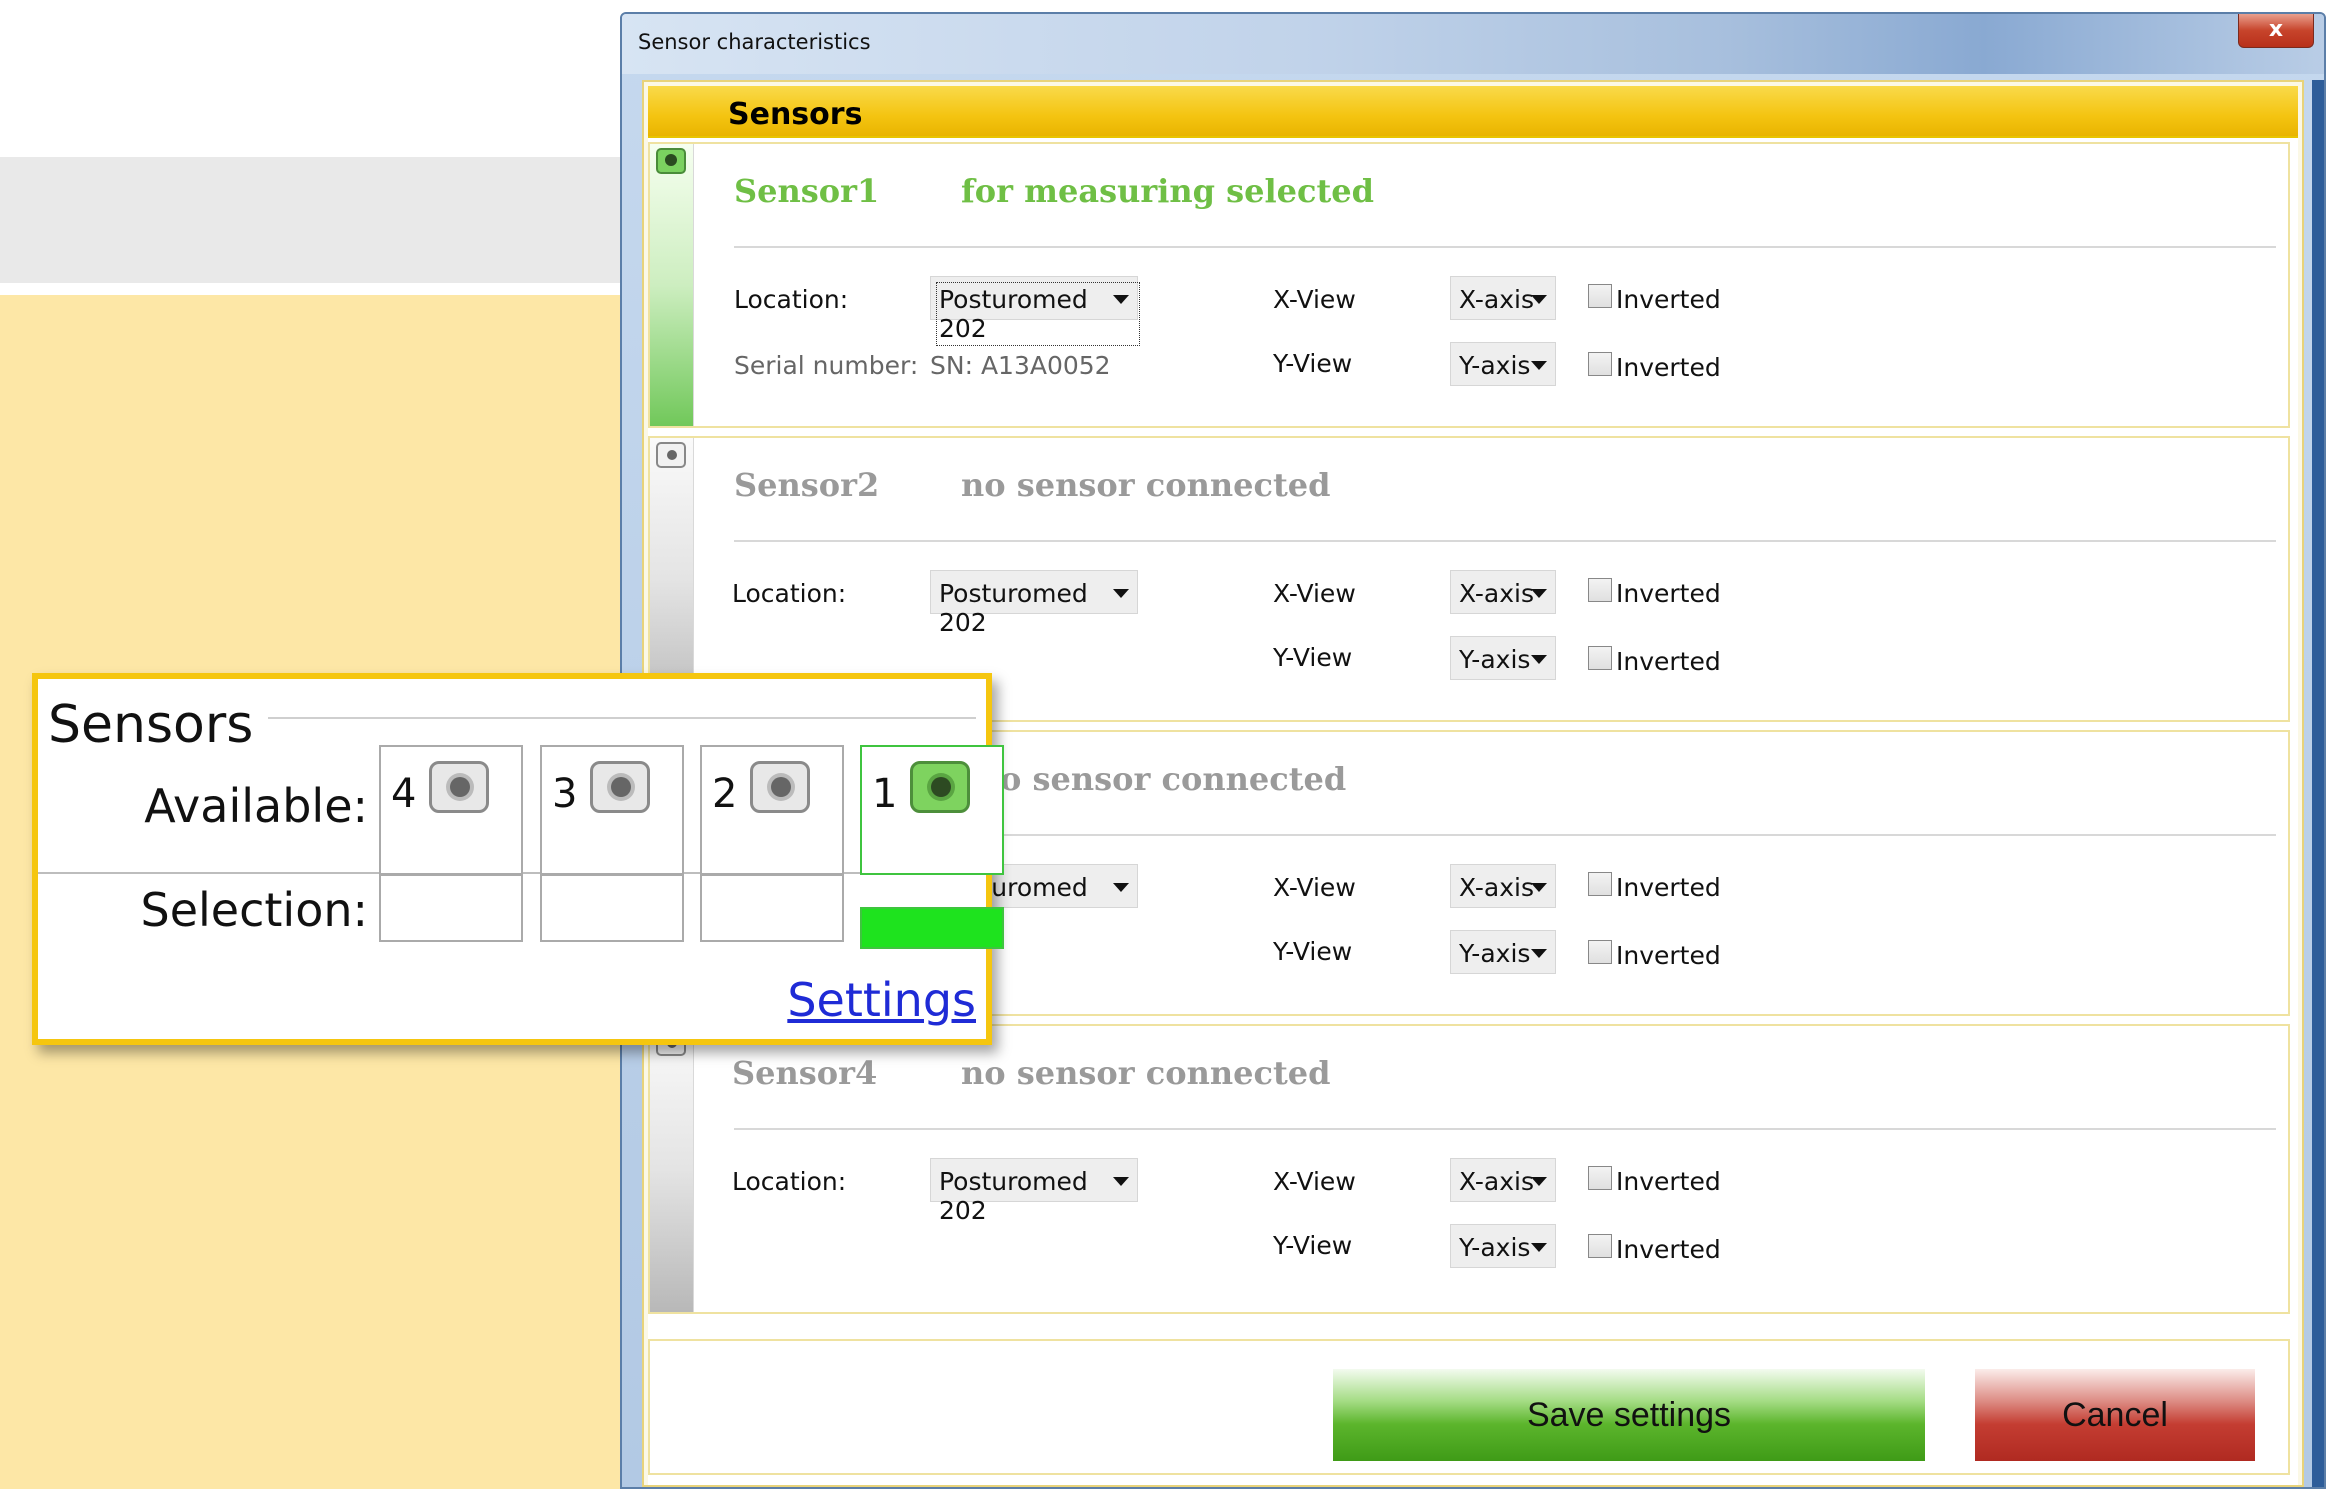  I want to click on serial-number-label: Serial number:, so click(826, 365).